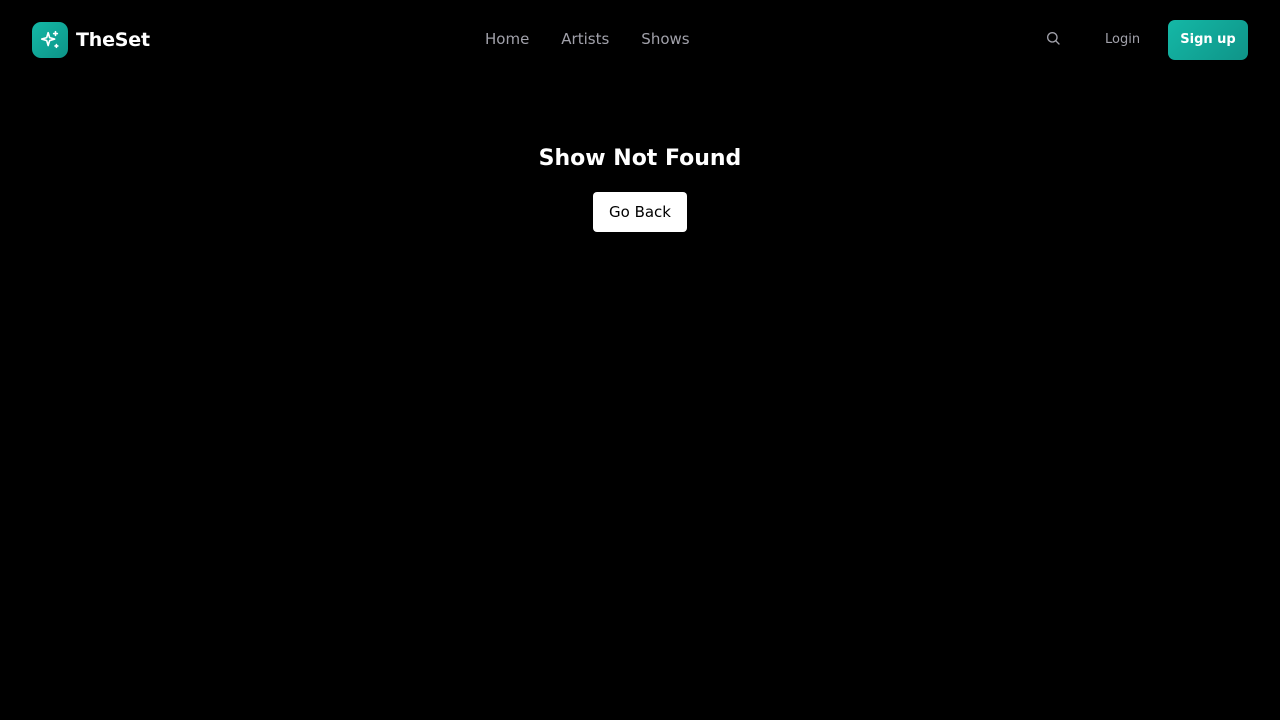  I want to click on search-icon, so click(1053, 40).